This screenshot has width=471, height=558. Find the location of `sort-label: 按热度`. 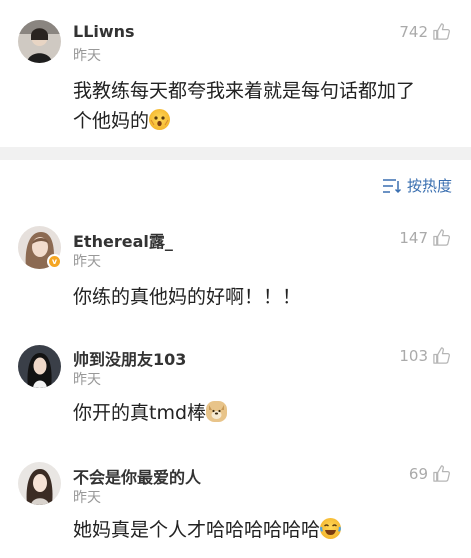

sort-label: 按热度 is located at coordinates (429, 186).